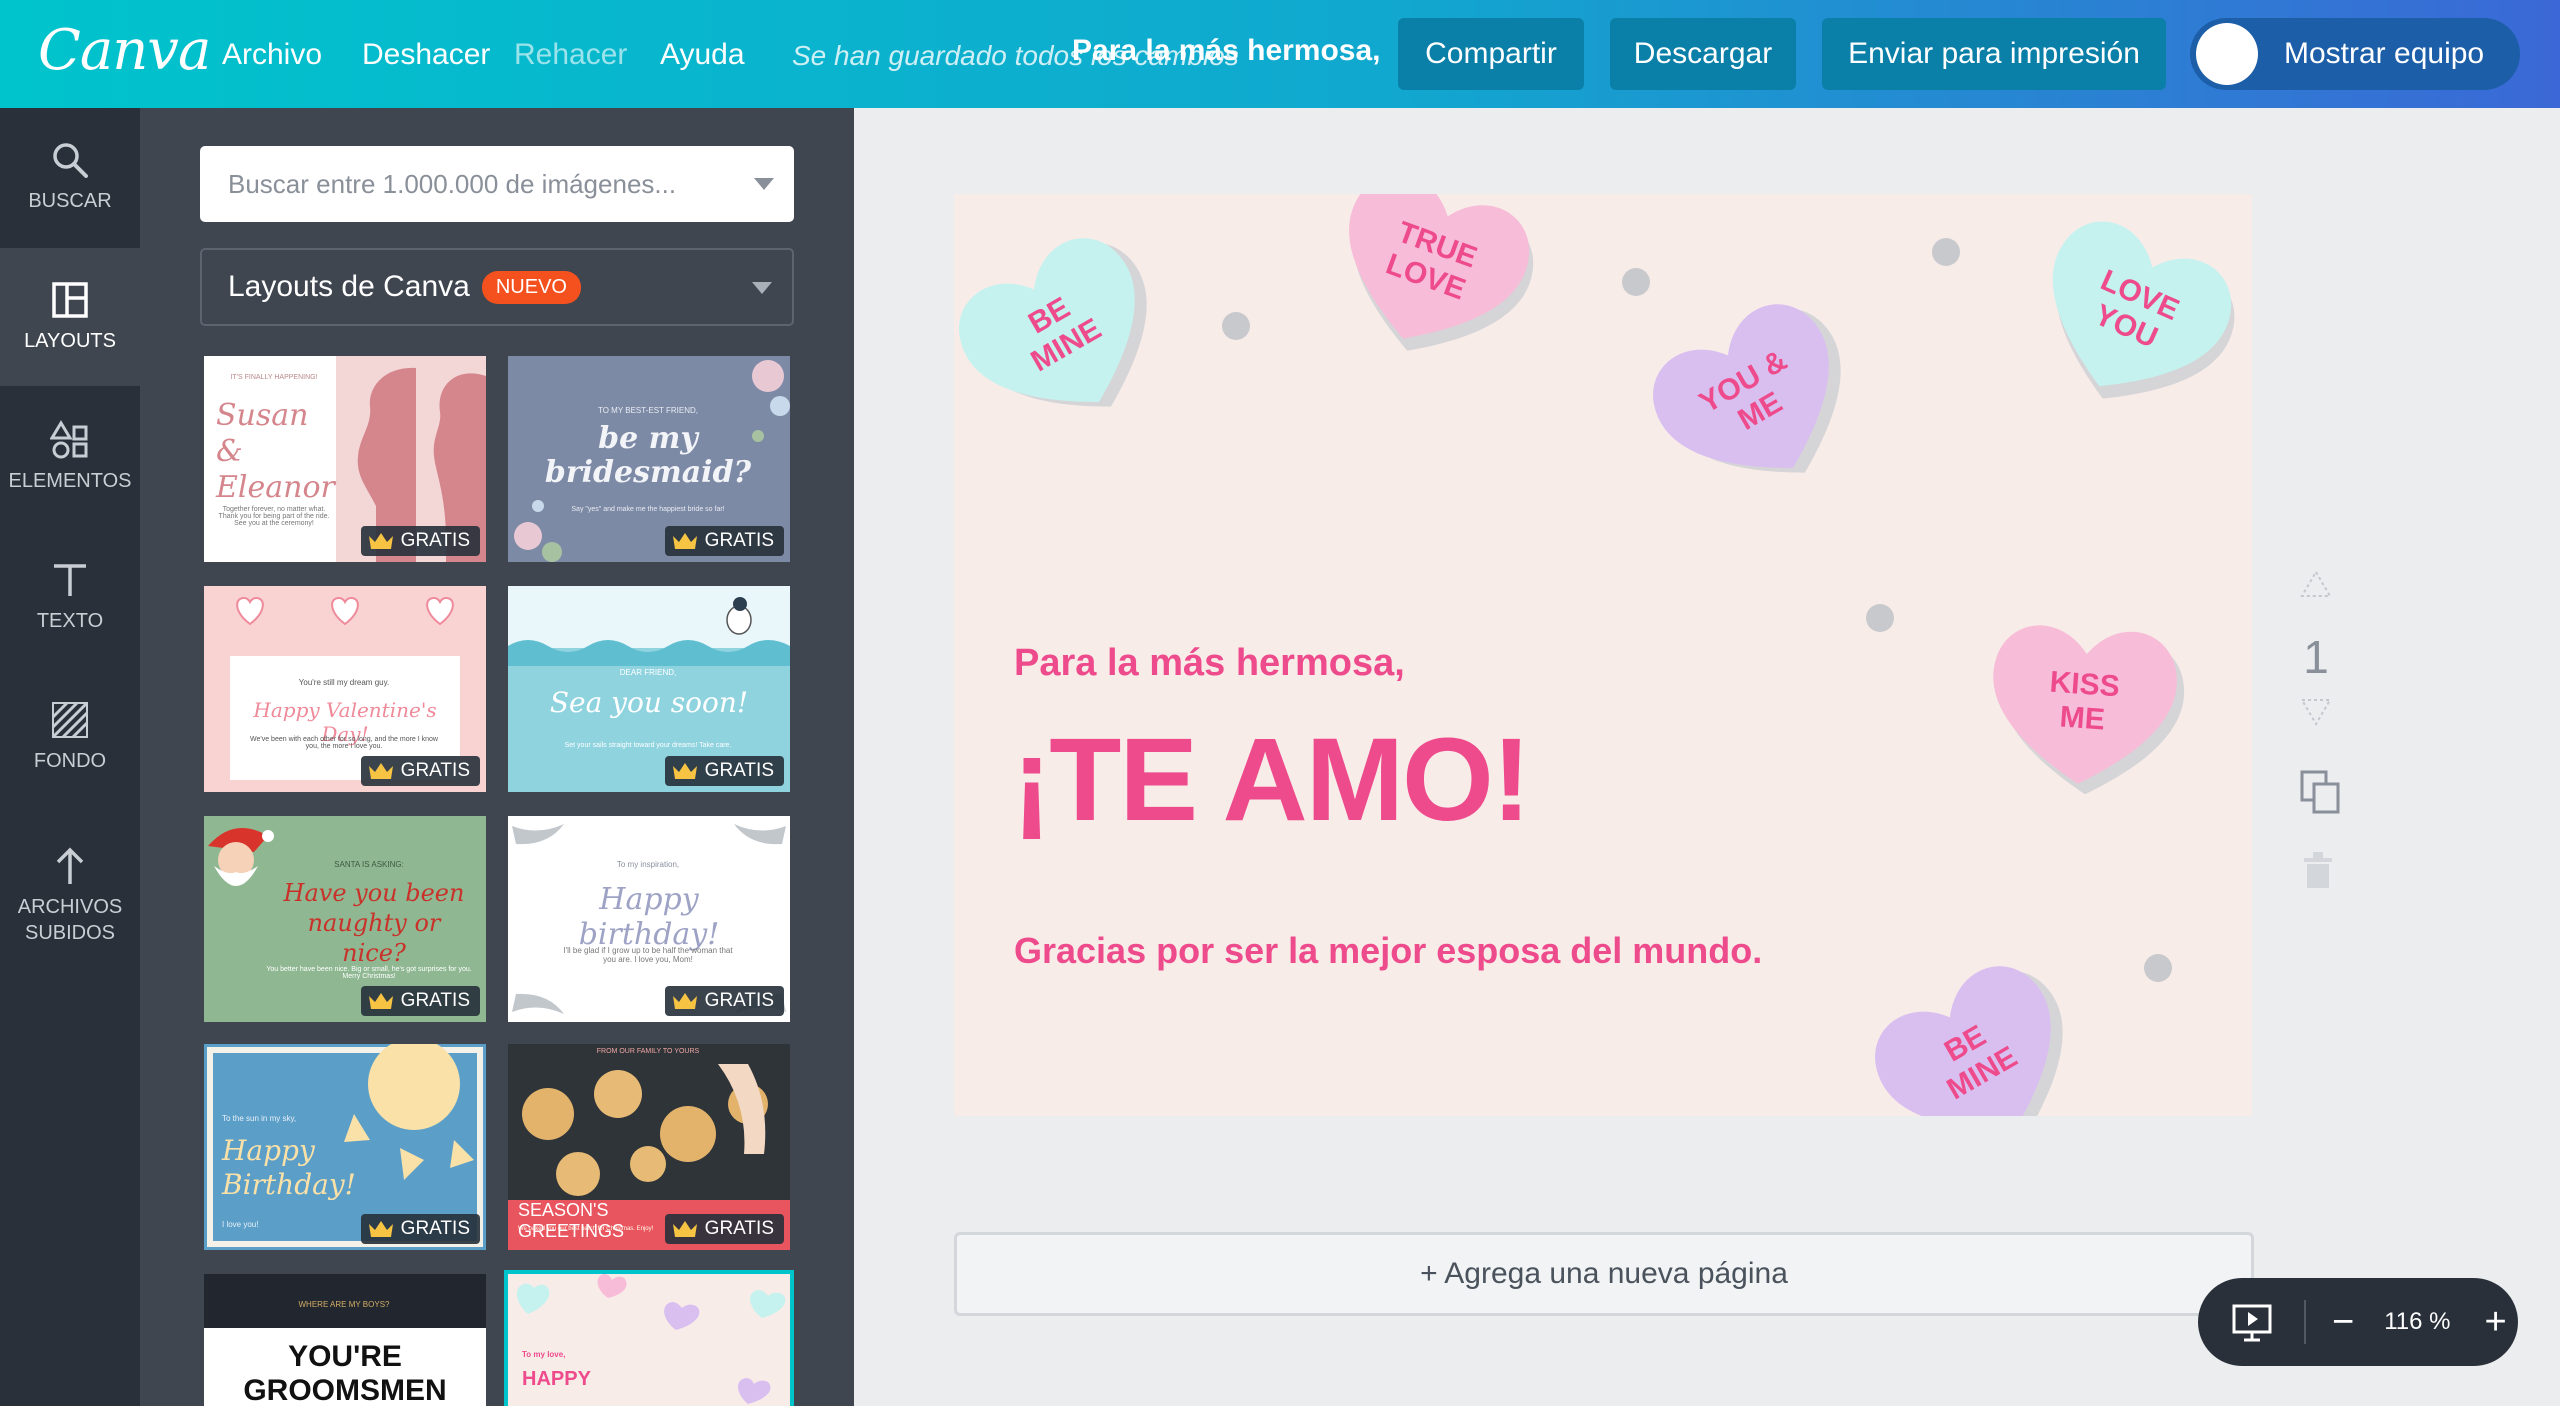  Describe the element at coordinates (275, 451) in the screenshot. I see `template-script-title: Susan & Eleanor` at that location.